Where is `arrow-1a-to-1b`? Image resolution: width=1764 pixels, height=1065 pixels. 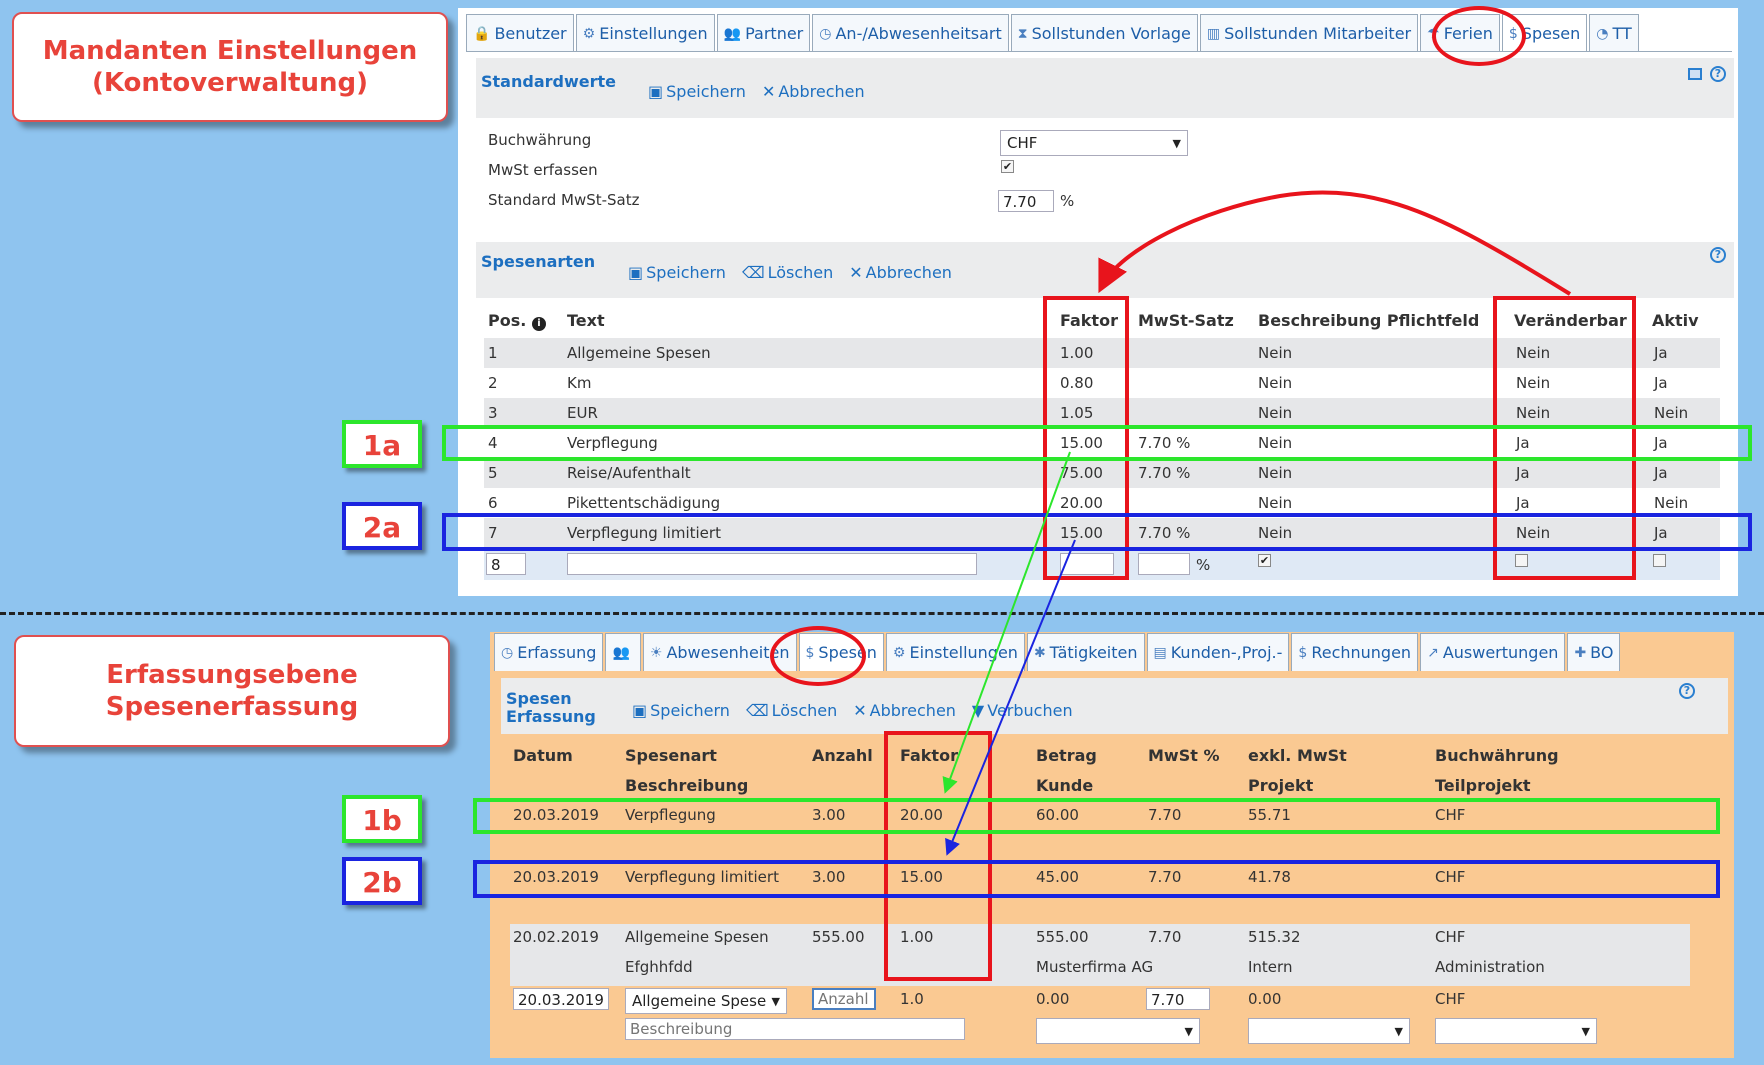 arrow-1a-to-1b is located at coordinates (1006, 622).